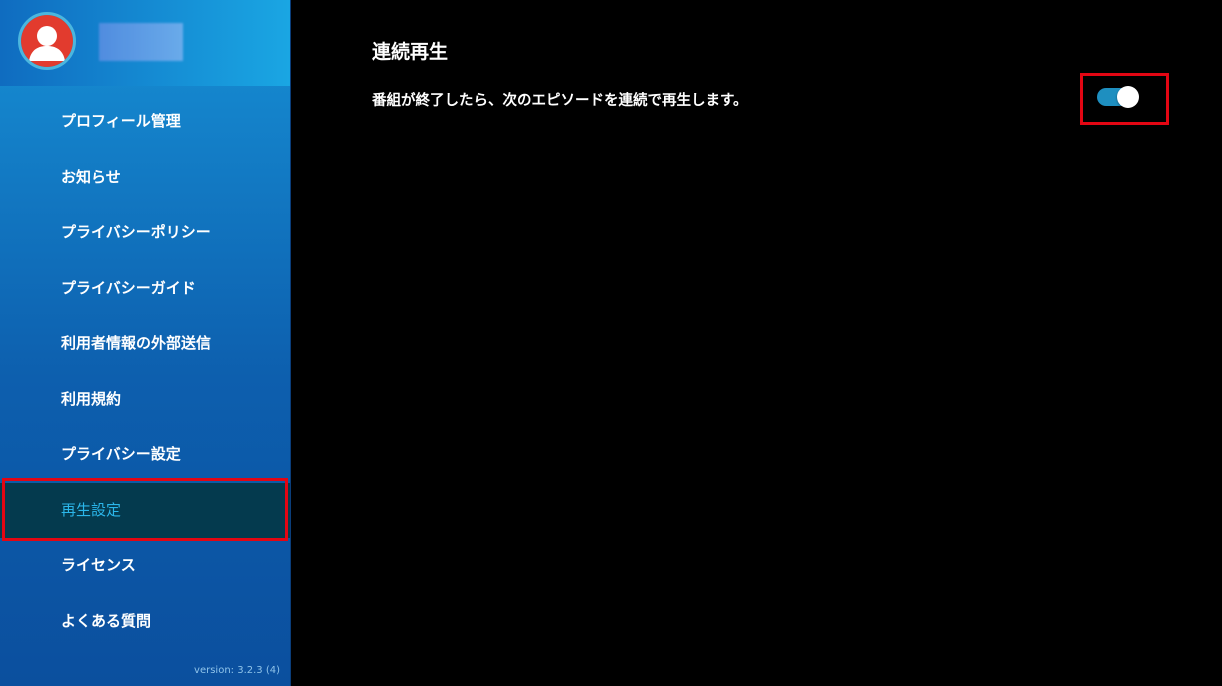 The width and height of the screenshot is (1222, 686). I want to click on user-avatar-icon, so click(47, 41).